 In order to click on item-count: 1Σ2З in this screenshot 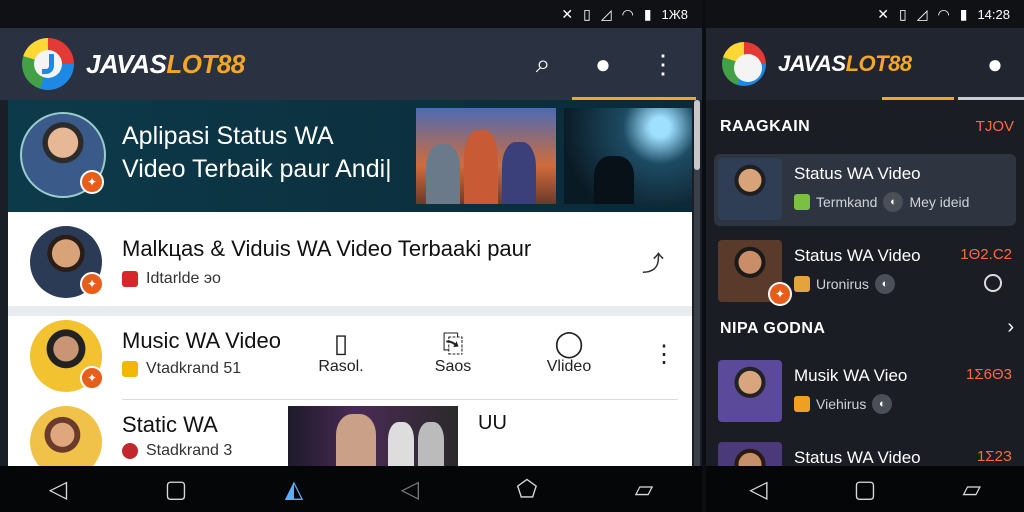, I will do `click(994, 456)`.